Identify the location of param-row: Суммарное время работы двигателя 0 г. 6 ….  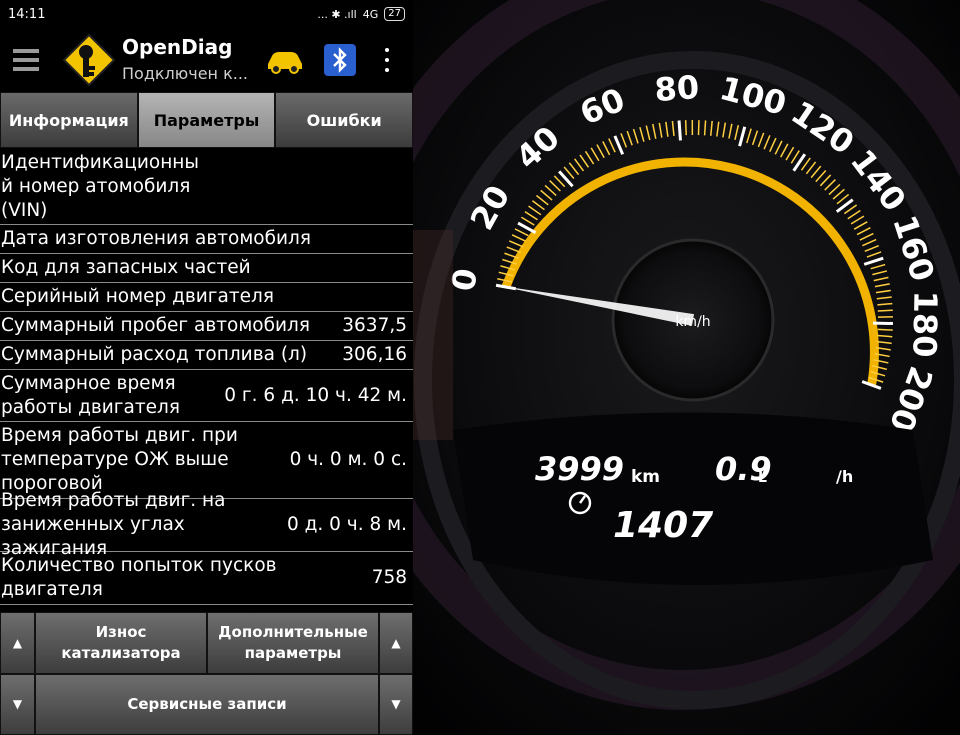
(206, 396).